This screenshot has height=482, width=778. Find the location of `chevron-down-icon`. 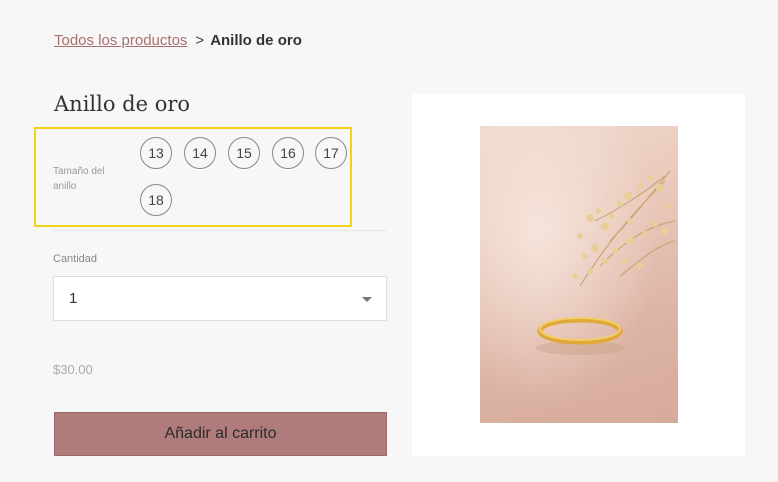

chevron-down-icon is located at coordinates (367, 299).